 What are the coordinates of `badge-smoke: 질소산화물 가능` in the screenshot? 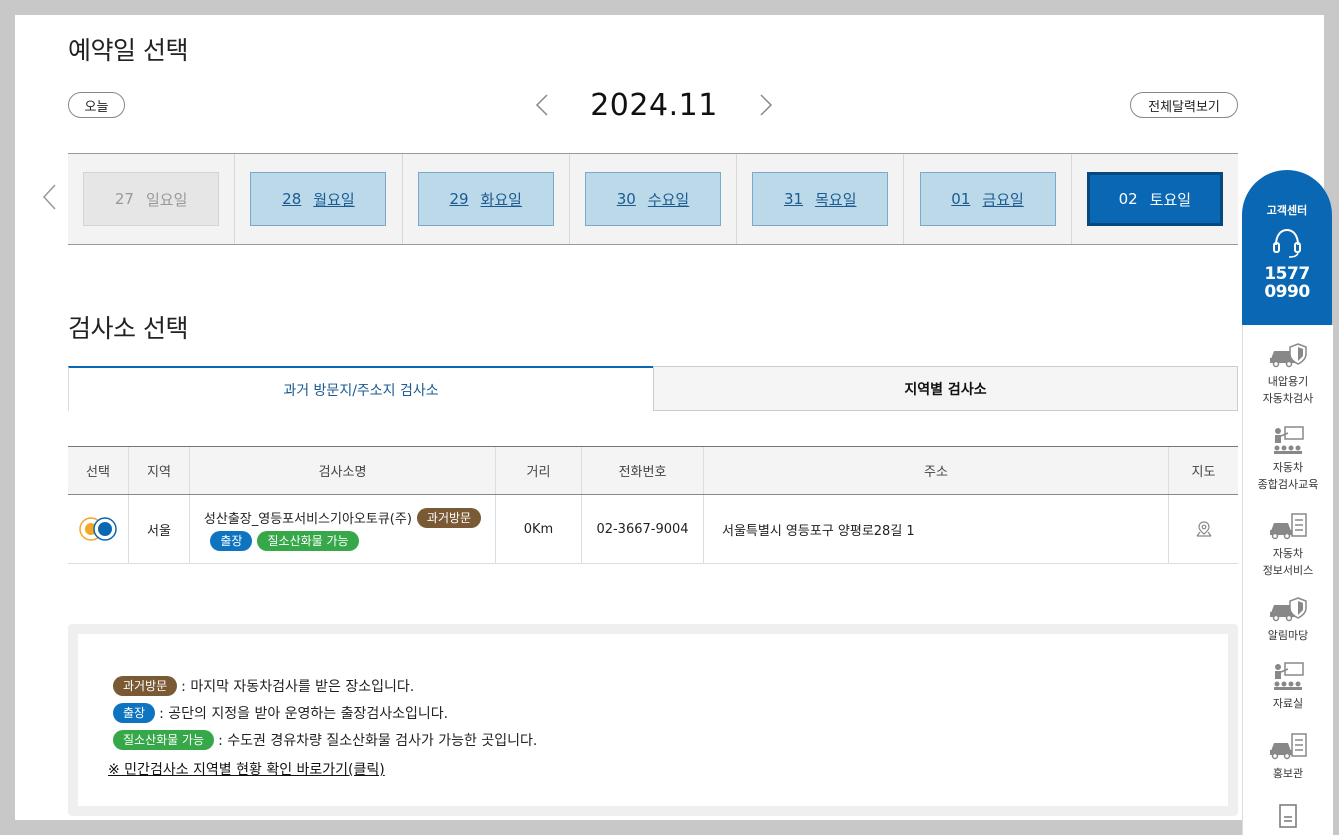 It's located at (308, 540).